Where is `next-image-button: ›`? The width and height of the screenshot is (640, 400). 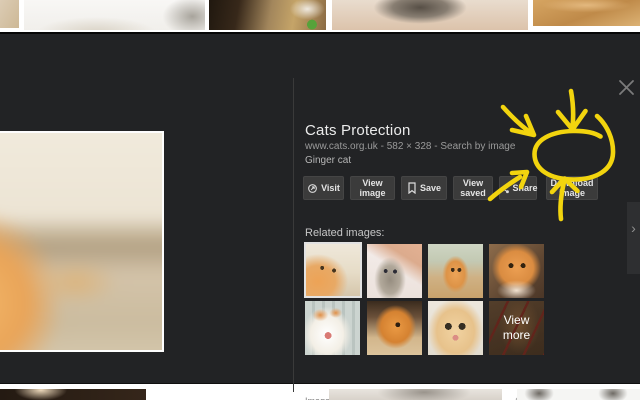
next-image-button: › is located at coordinates (633, 238).